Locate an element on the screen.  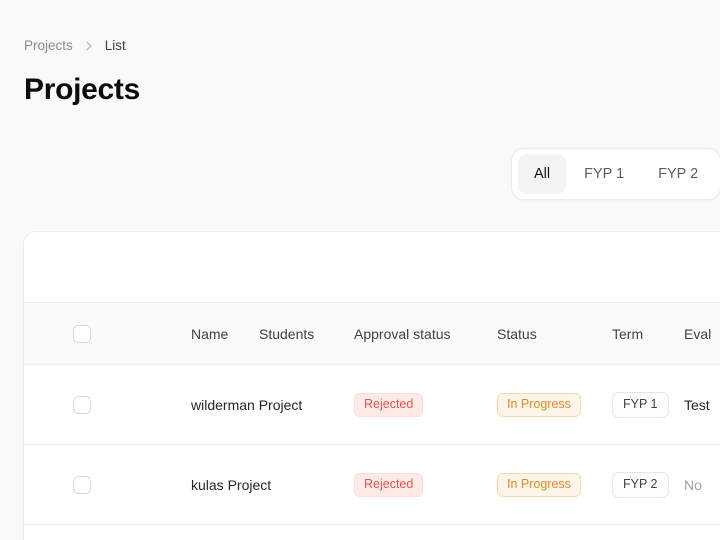
column-header-term: Term is located at coordinates (648, 333).